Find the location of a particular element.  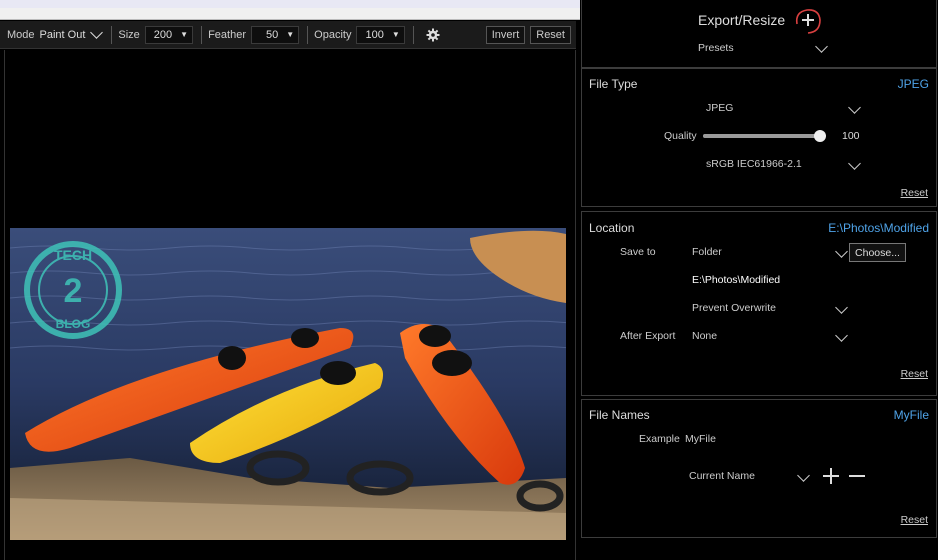

remove-token-button is located at coordinates (857, 476).